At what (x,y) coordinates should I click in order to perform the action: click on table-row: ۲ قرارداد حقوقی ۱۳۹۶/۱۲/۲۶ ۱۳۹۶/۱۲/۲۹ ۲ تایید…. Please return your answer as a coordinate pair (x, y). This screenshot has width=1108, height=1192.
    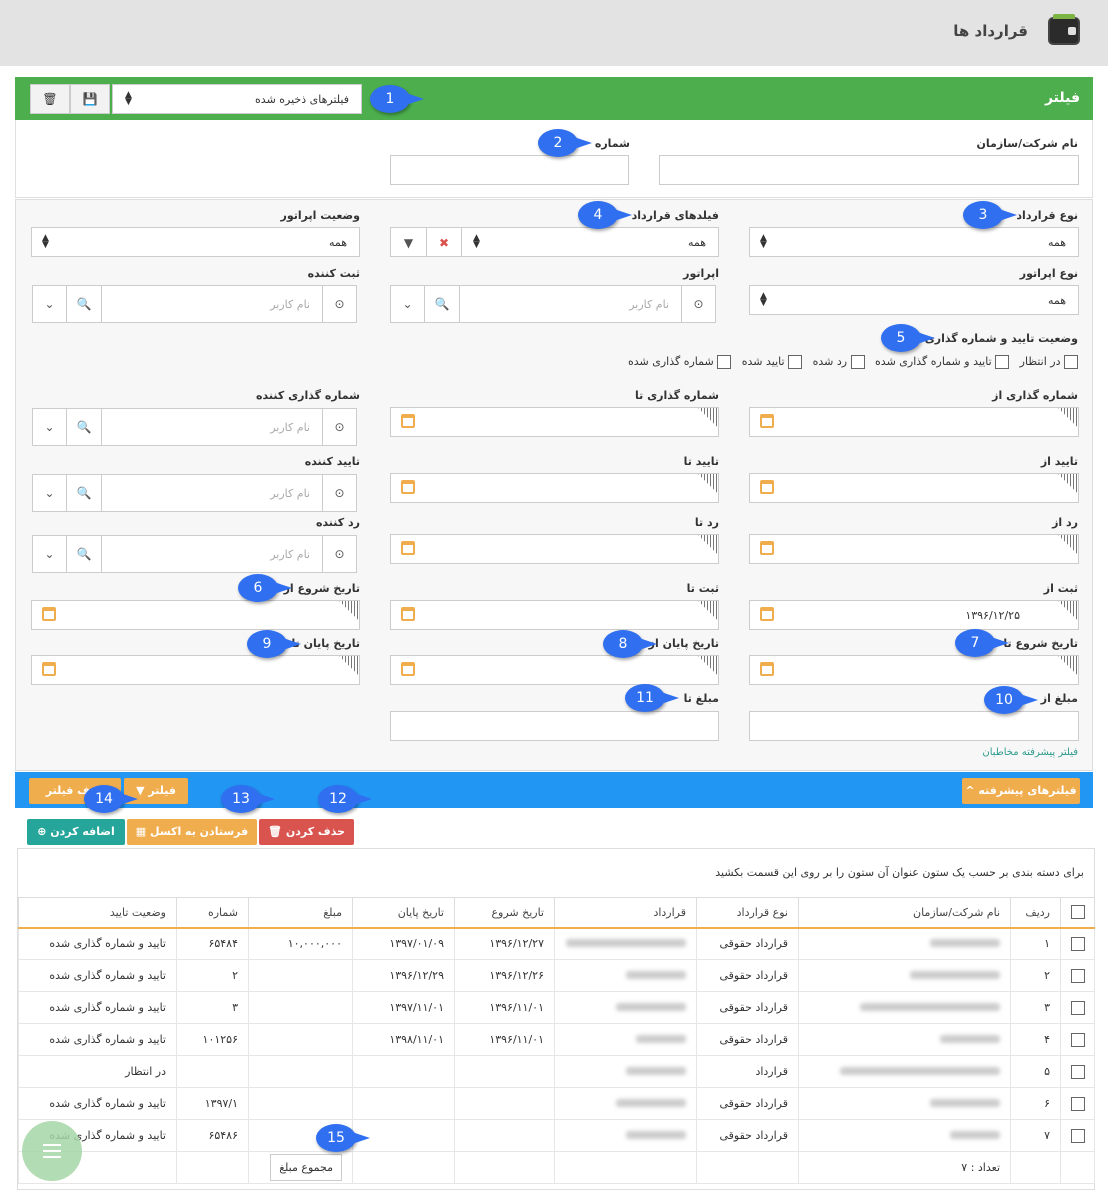
    Looking at the image, I should click on (556, 975).